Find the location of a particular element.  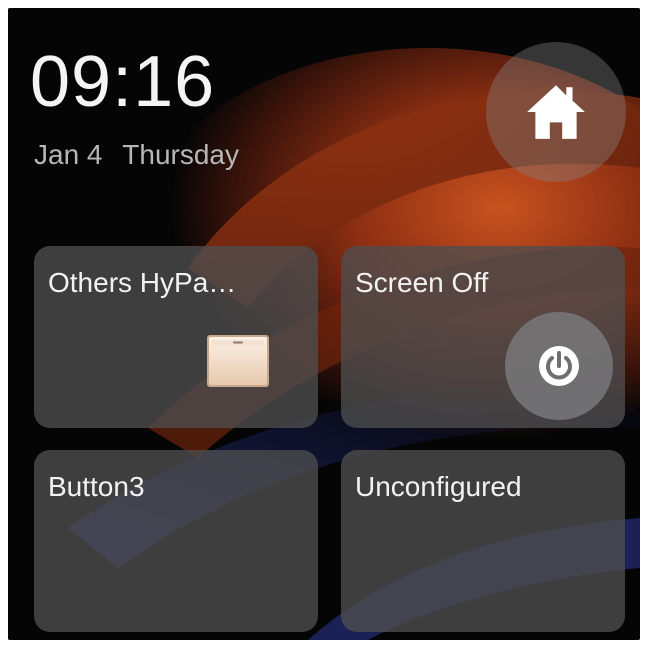

tile-label: Button3 is located at coordinates (96, 486).